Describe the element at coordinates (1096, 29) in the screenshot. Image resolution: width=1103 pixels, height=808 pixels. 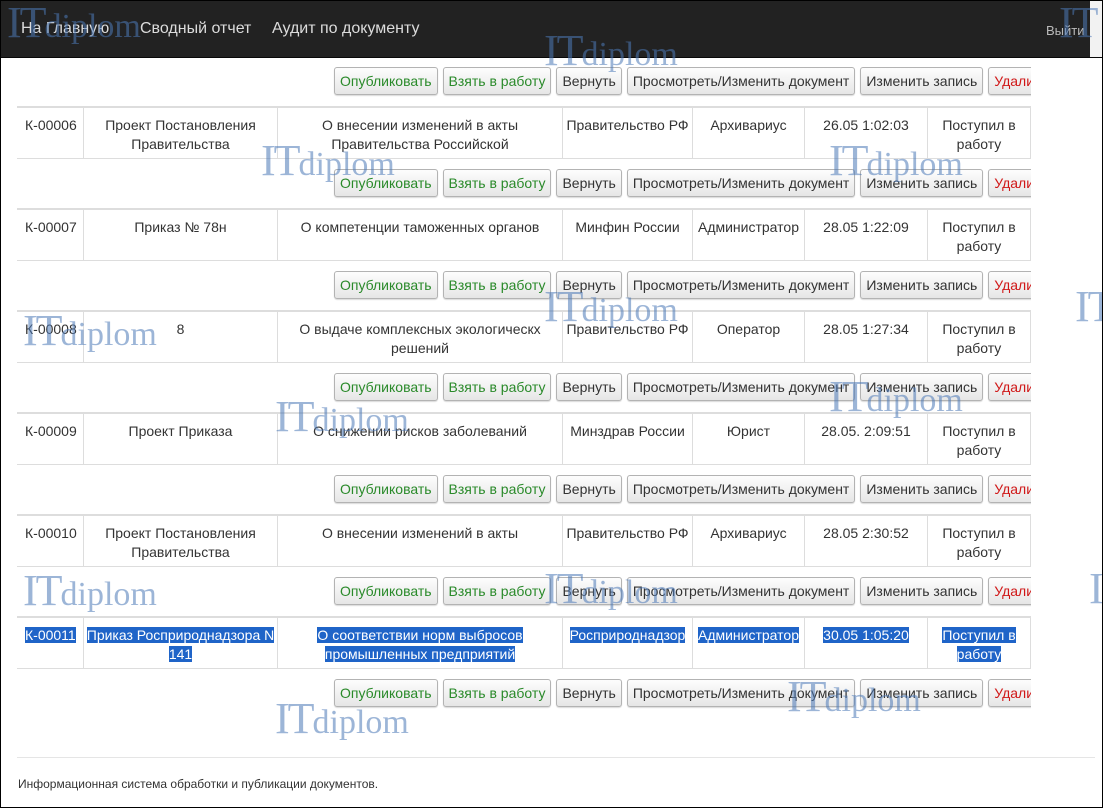
I see `scrollbar-track` at that location.